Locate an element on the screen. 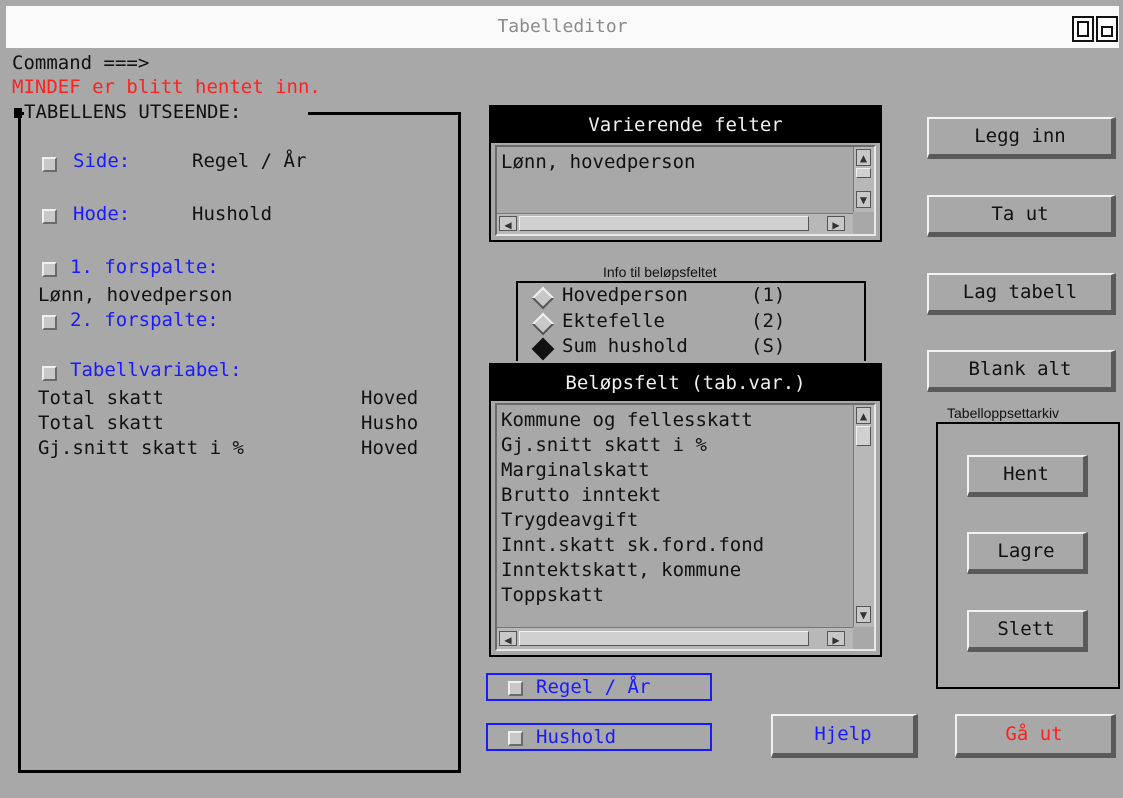 This screenshot has height=798, width=1123. hode-value: Hushold is located at coordinates (232, 214).